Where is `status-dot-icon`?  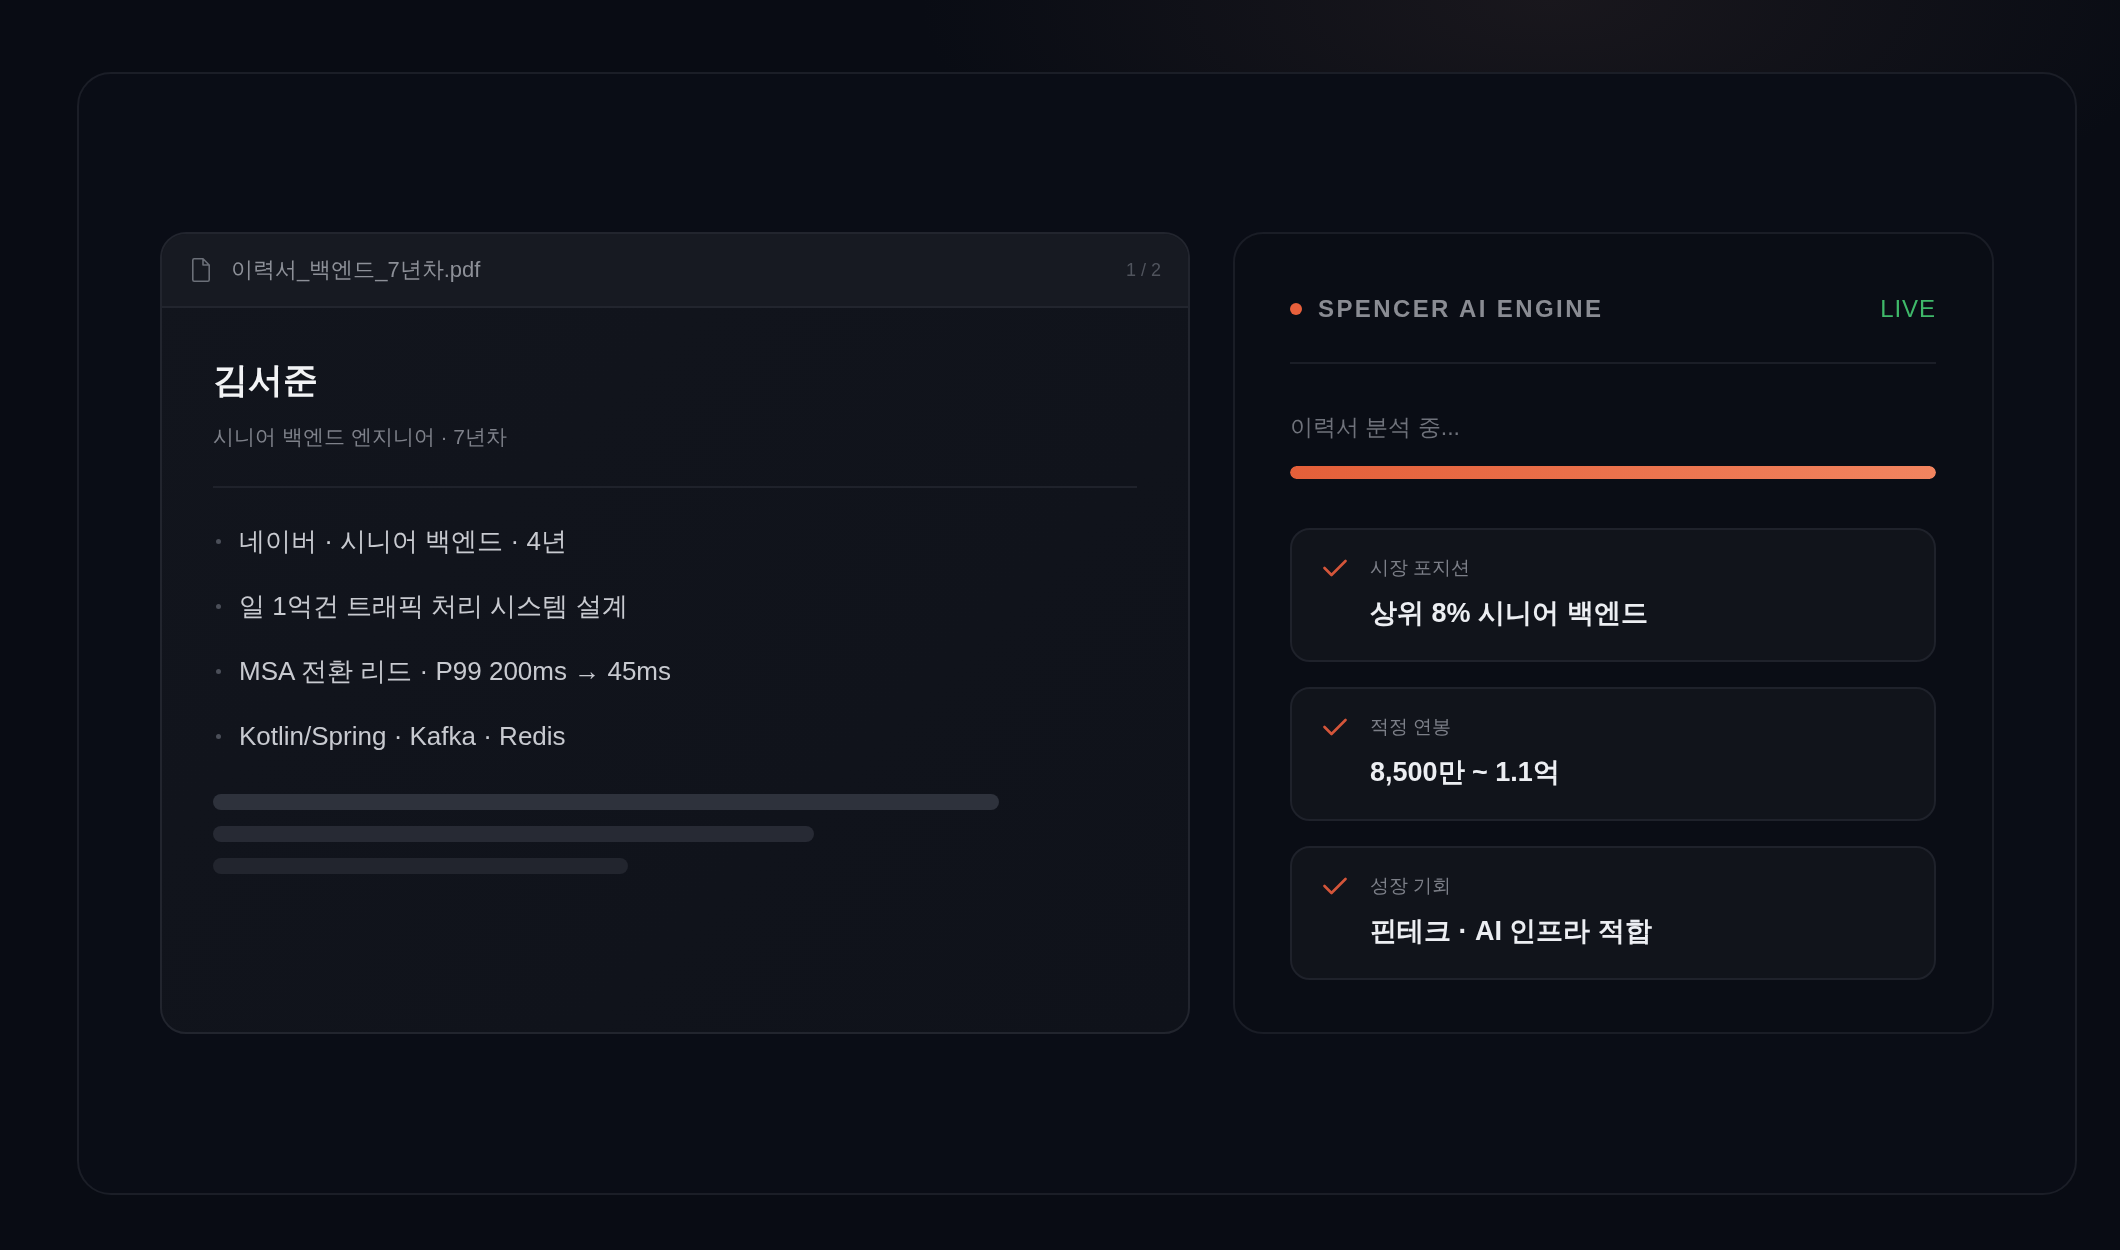
status-dot-icon is located at coordinates (1296, 309).